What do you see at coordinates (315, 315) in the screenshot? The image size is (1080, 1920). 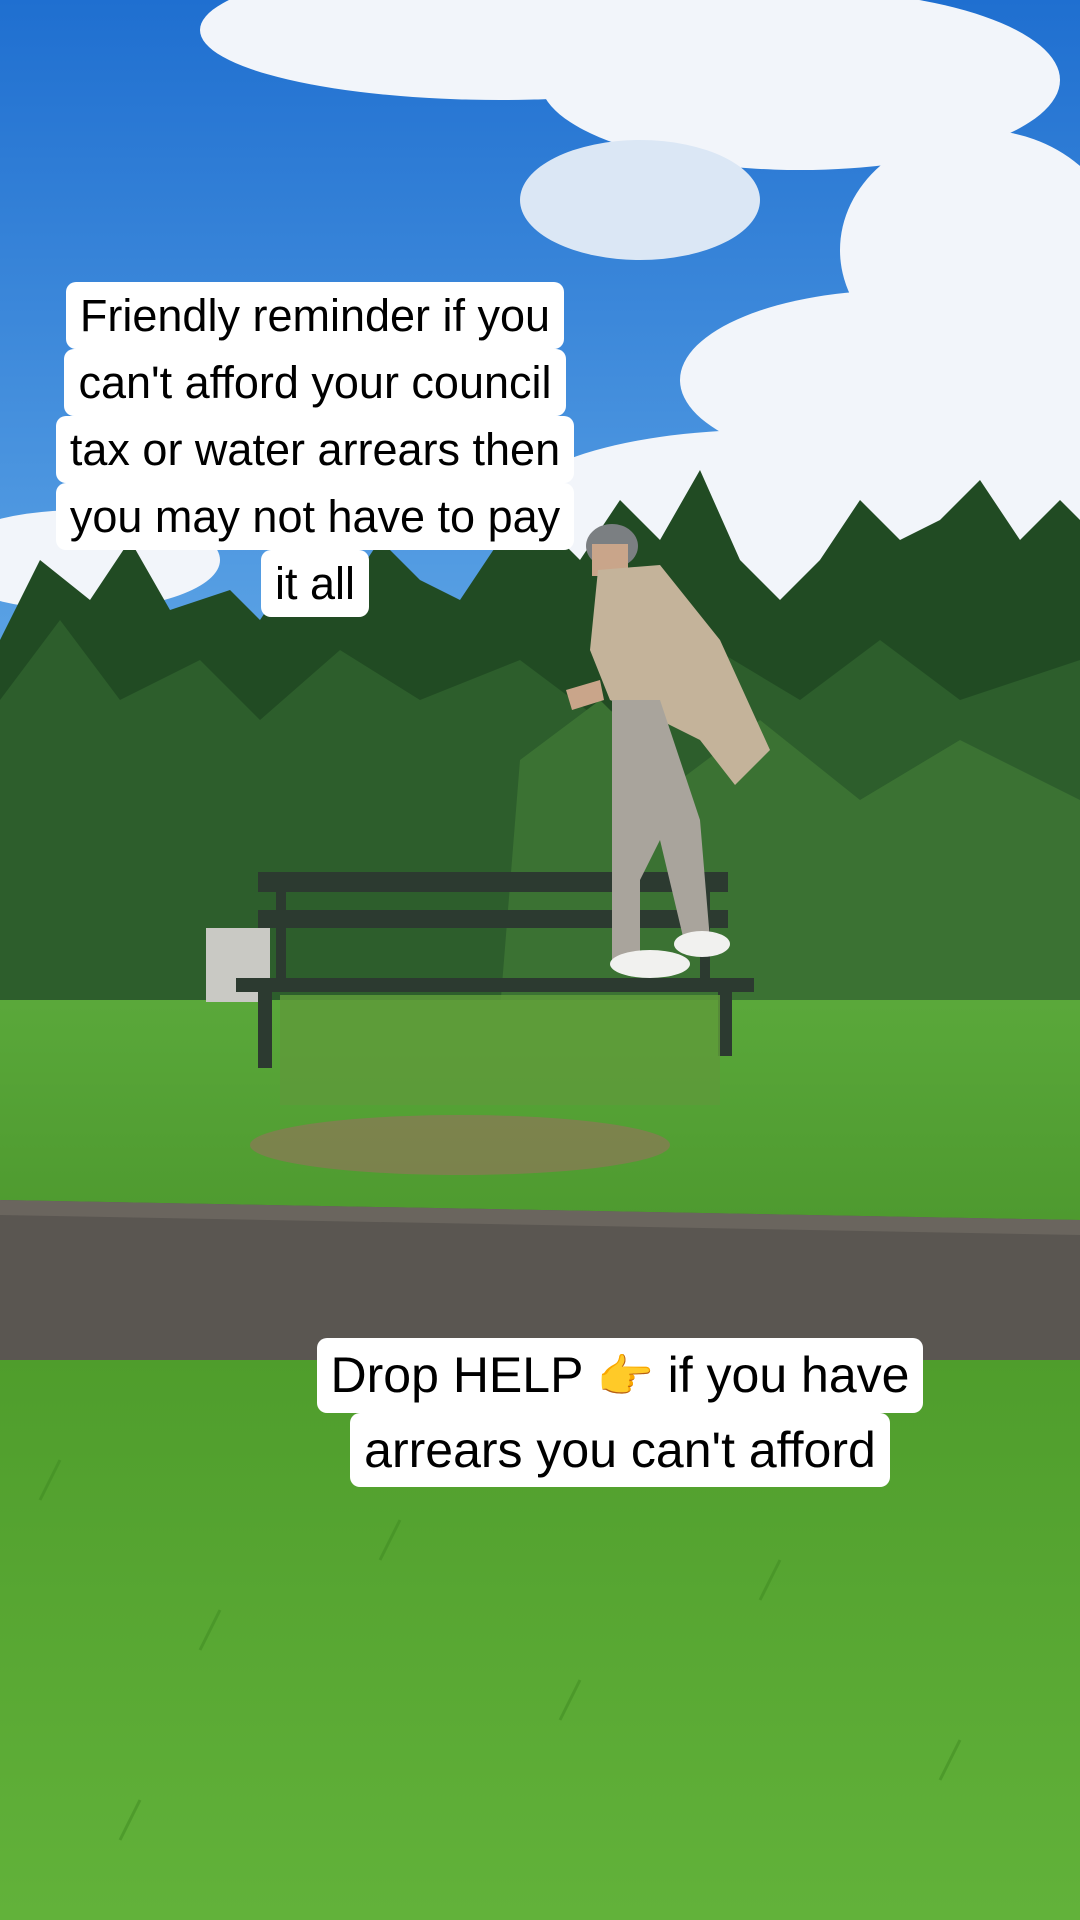 I see `caption-line: Friendly reminder if you` at bounding box center [315, 315].